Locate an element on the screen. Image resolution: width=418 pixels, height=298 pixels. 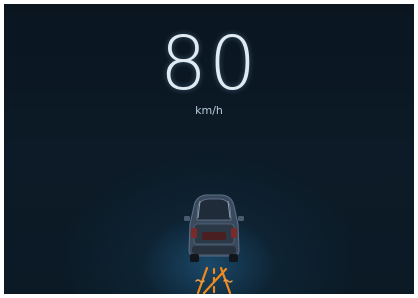
car-rear-icon is located at coordinates (214, 228).